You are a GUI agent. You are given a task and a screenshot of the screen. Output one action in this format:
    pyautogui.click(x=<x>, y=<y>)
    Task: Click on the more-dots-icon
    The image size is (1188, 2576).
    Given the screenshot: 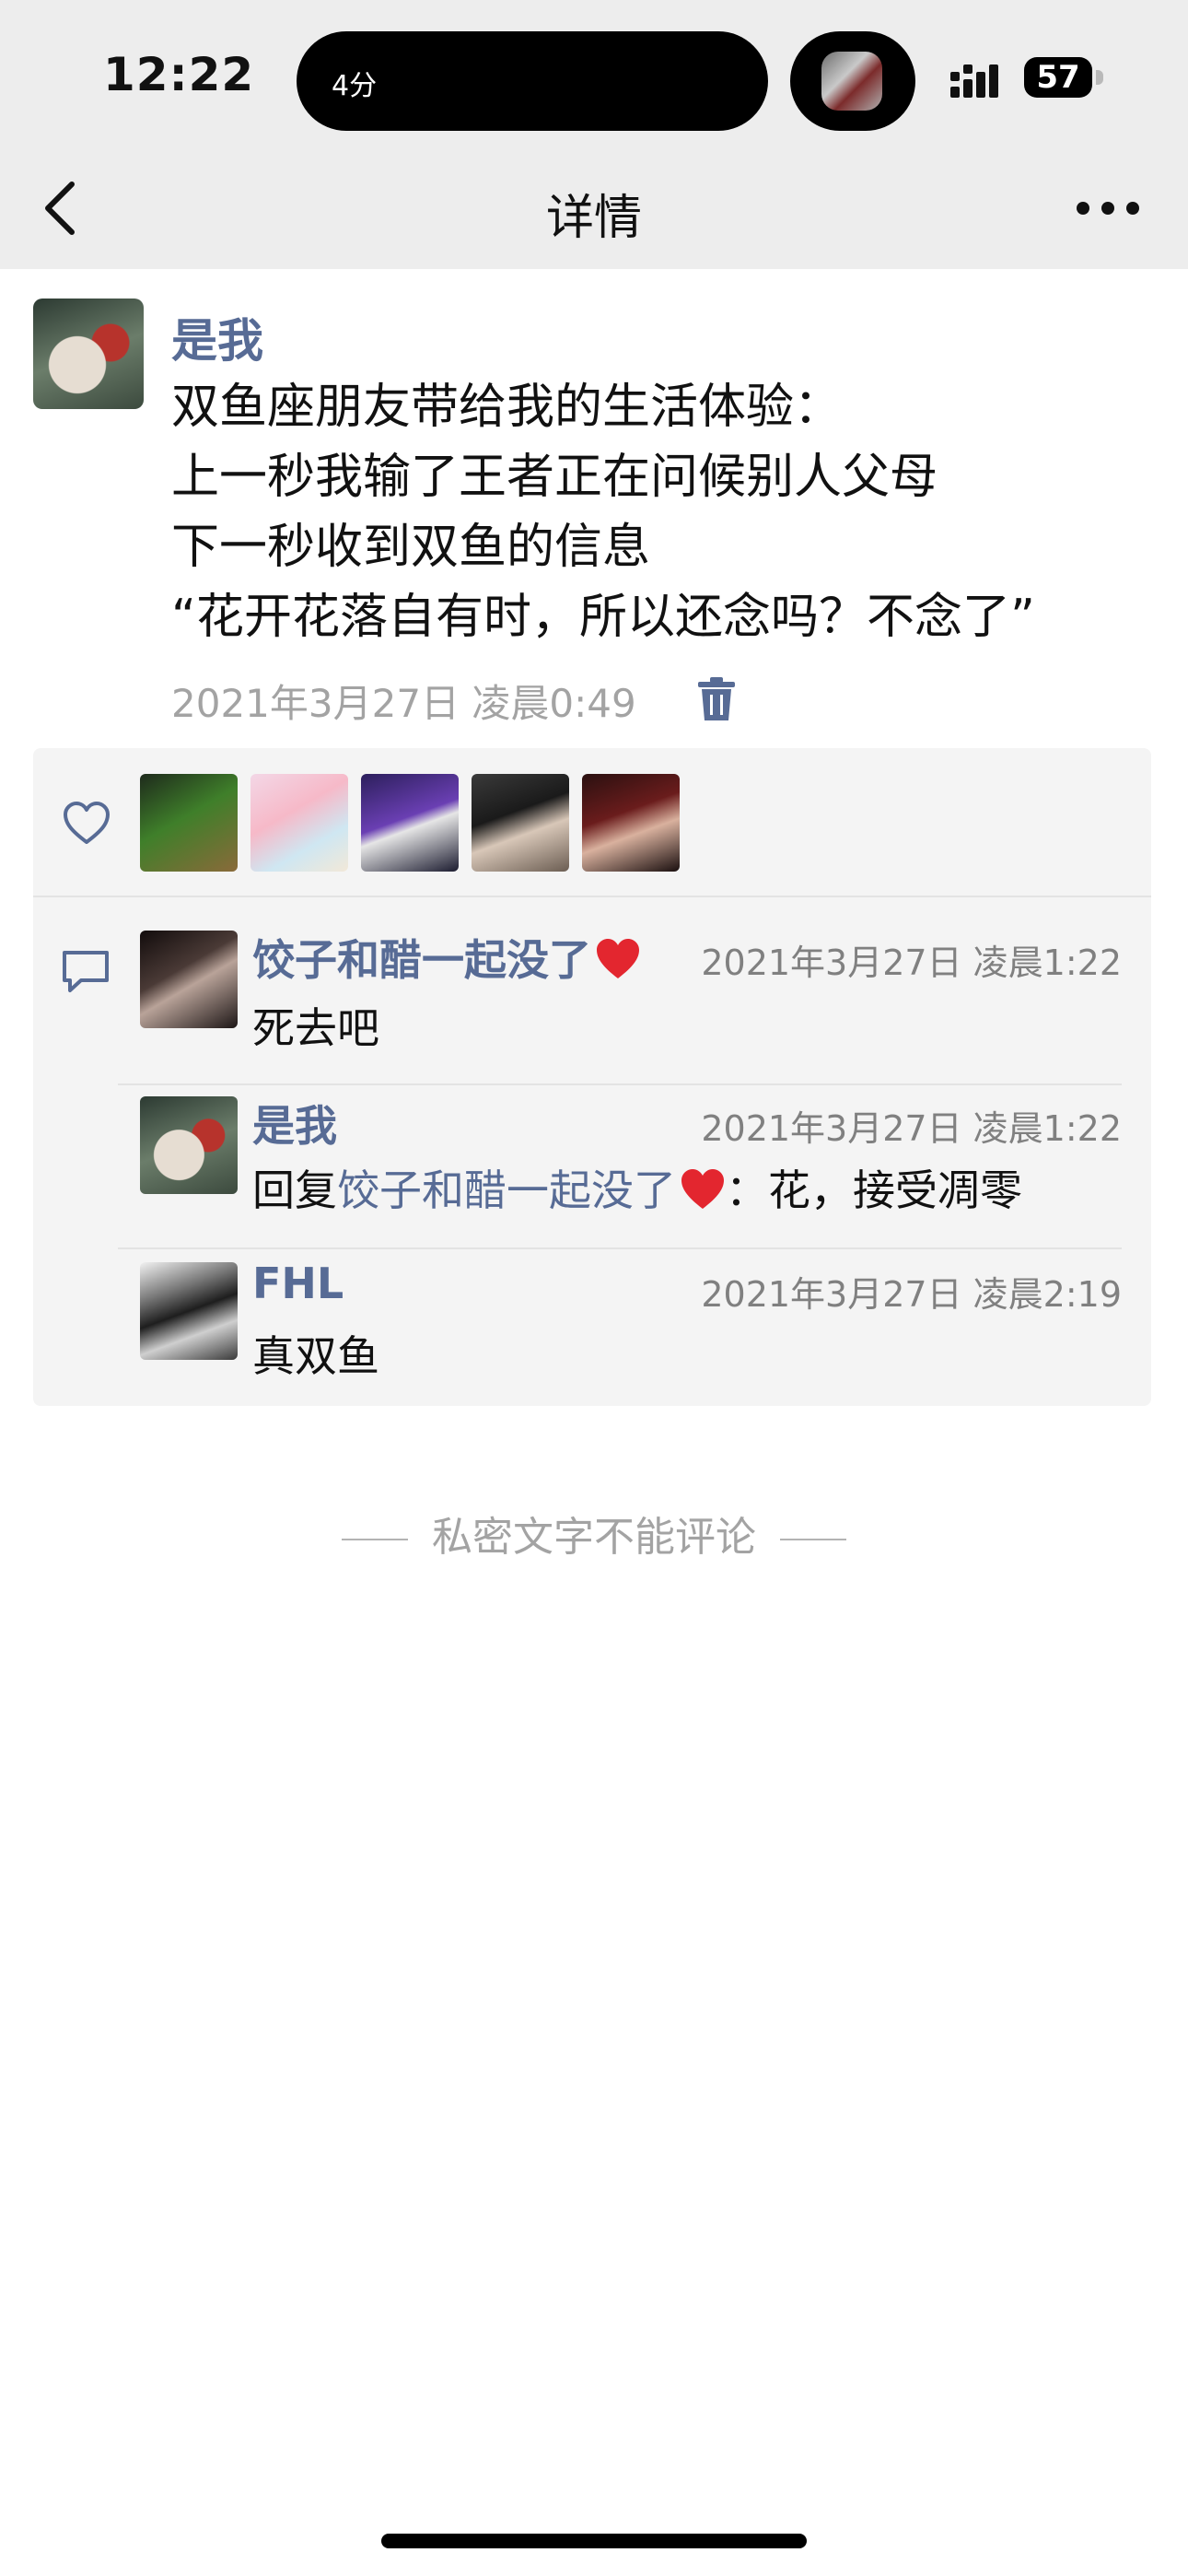 What is the action you would take?
    pyautogui.click(x=1108, y=208)
    